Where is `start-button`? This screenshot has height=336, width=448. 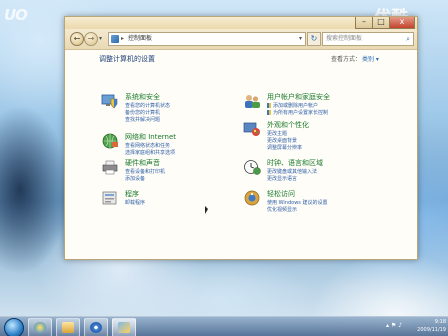 start-button is located at coordinates (14, 327).